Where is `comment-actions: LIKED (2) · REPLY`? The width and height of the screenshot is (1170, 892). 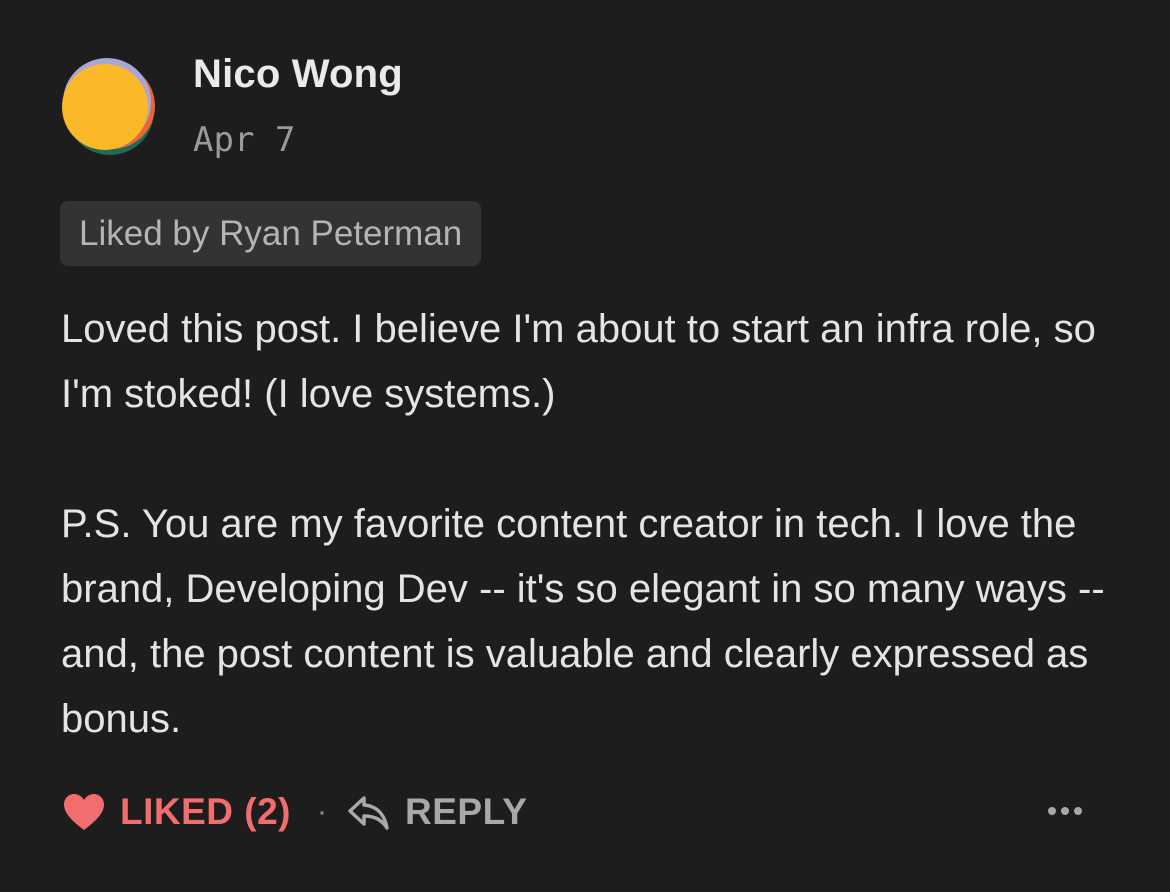
comment-actions: LIKED (2) · REPLY is located at coordinates (294, 812).